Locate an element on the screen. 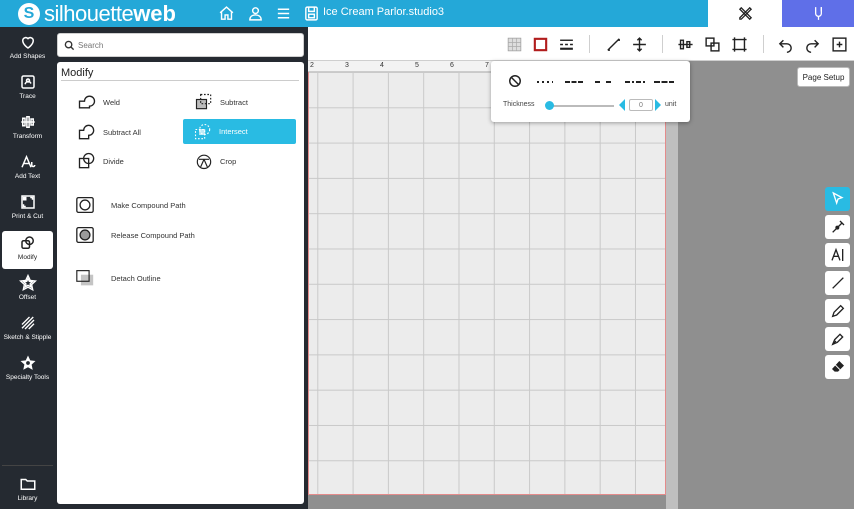 This screenshot has height=509, width=854. pencil-icon is located at coordinates (837, 311).